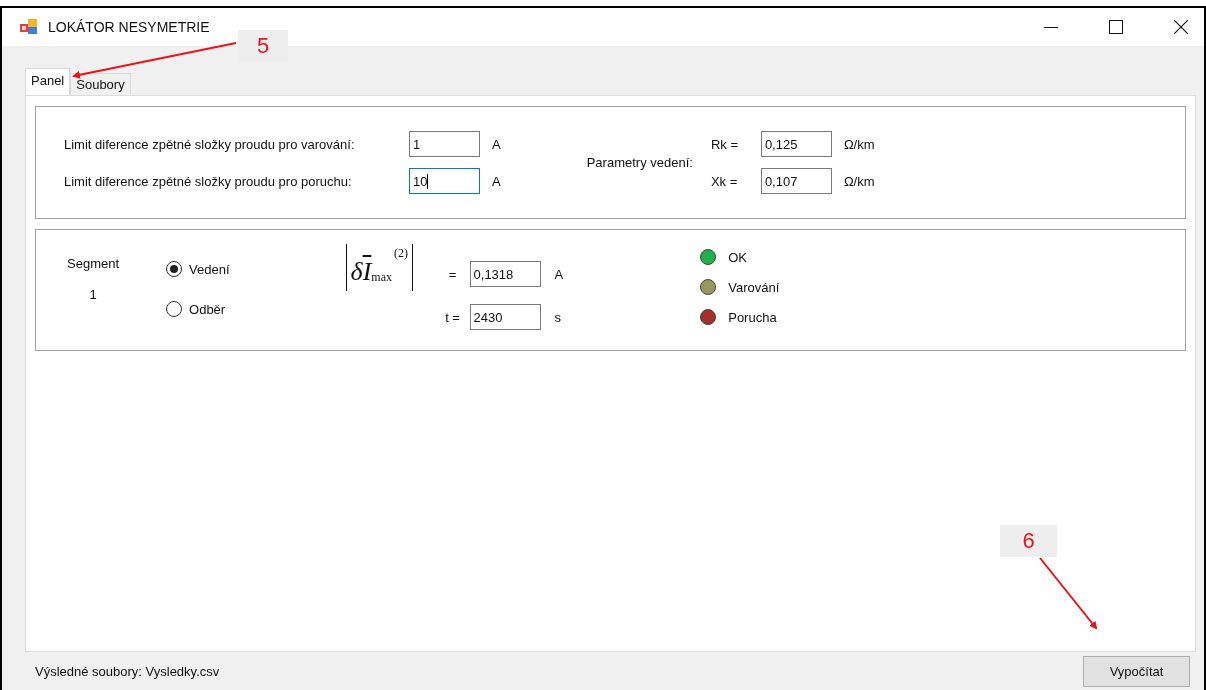  Describe the element at coordinates (444, 181) in the screenshot. I see `input-field: 10` at that location.